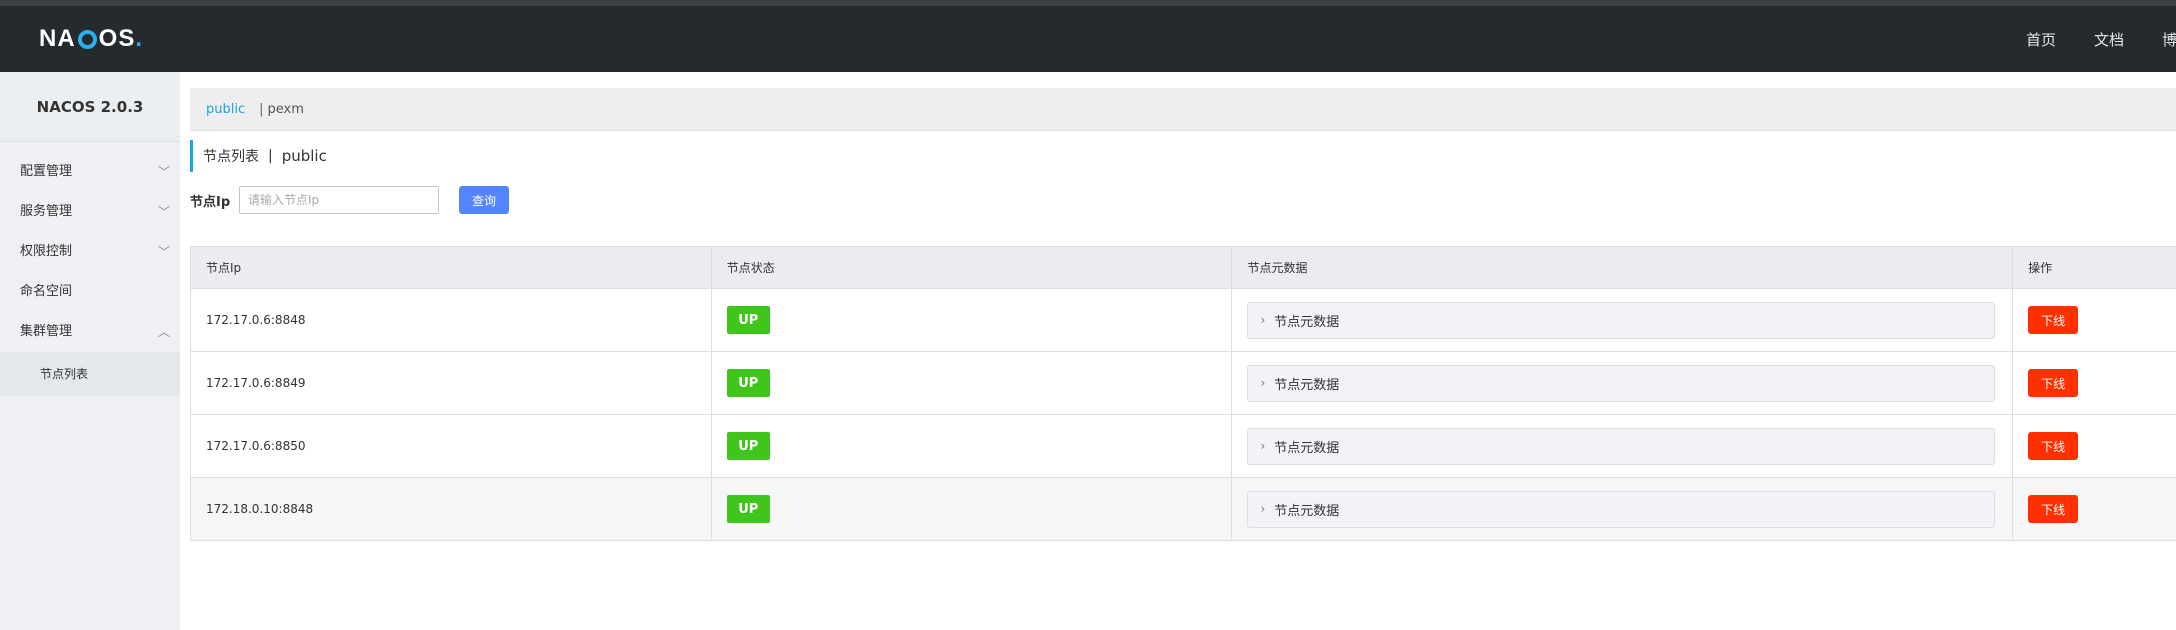 This screenshot has width=2176, height=630. Describe the element at coordinates (451, 509) in the screenshot. I see `node-ip: 172.18.0.10:8848` at that location.